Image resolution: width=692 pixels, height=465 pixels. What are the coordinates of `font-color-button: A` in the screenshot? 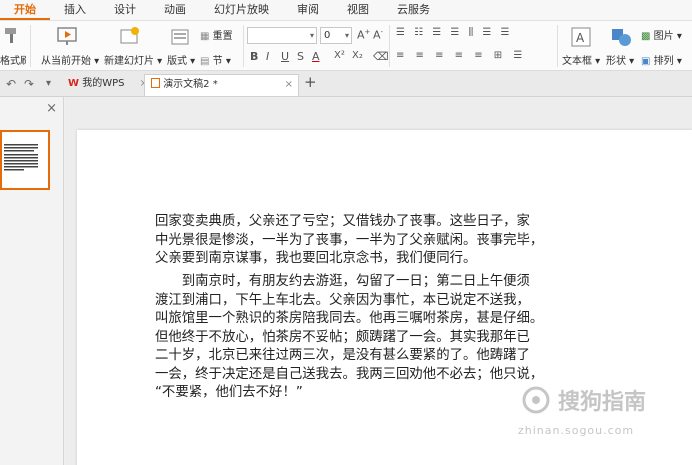 It's located at (316, 56).